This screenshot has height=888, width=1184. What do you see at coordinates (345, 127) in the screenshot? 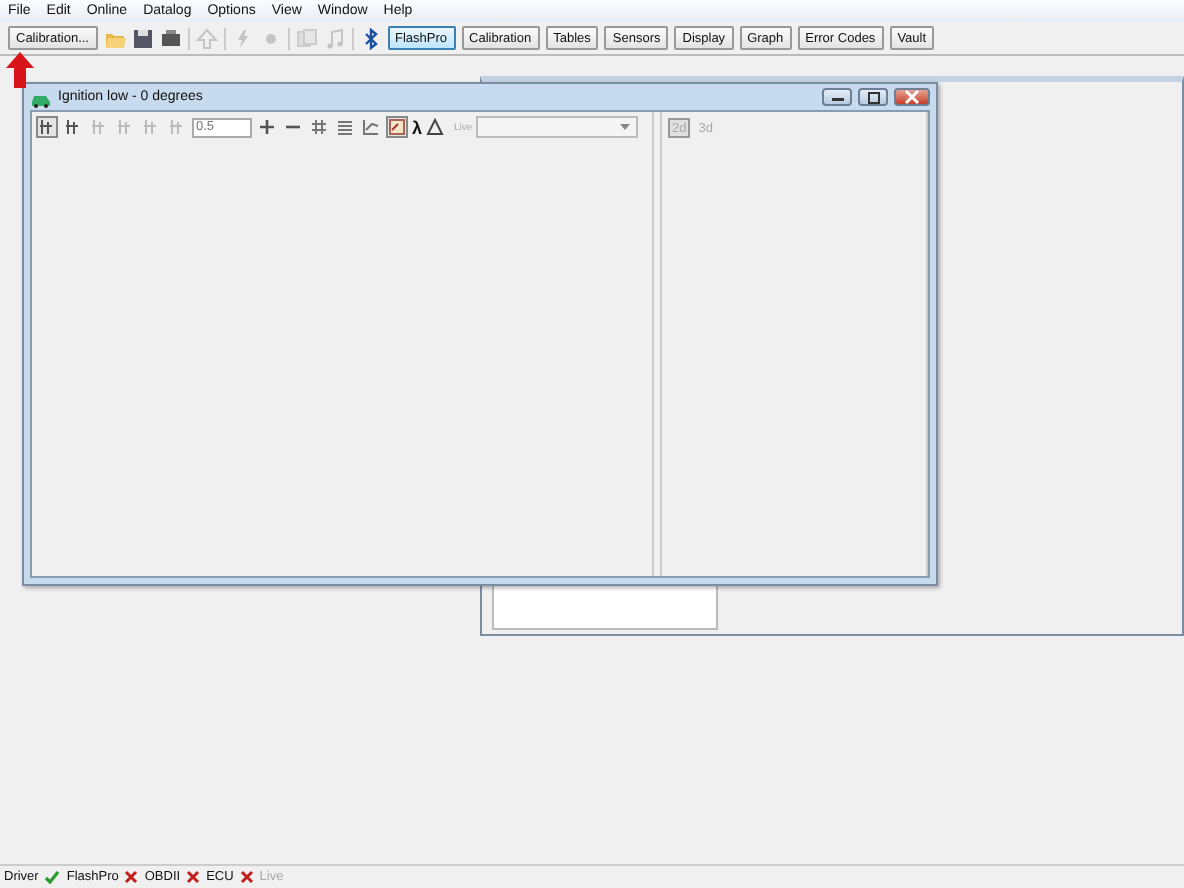
I see `fill-icon` at bounding box center [345, 127].